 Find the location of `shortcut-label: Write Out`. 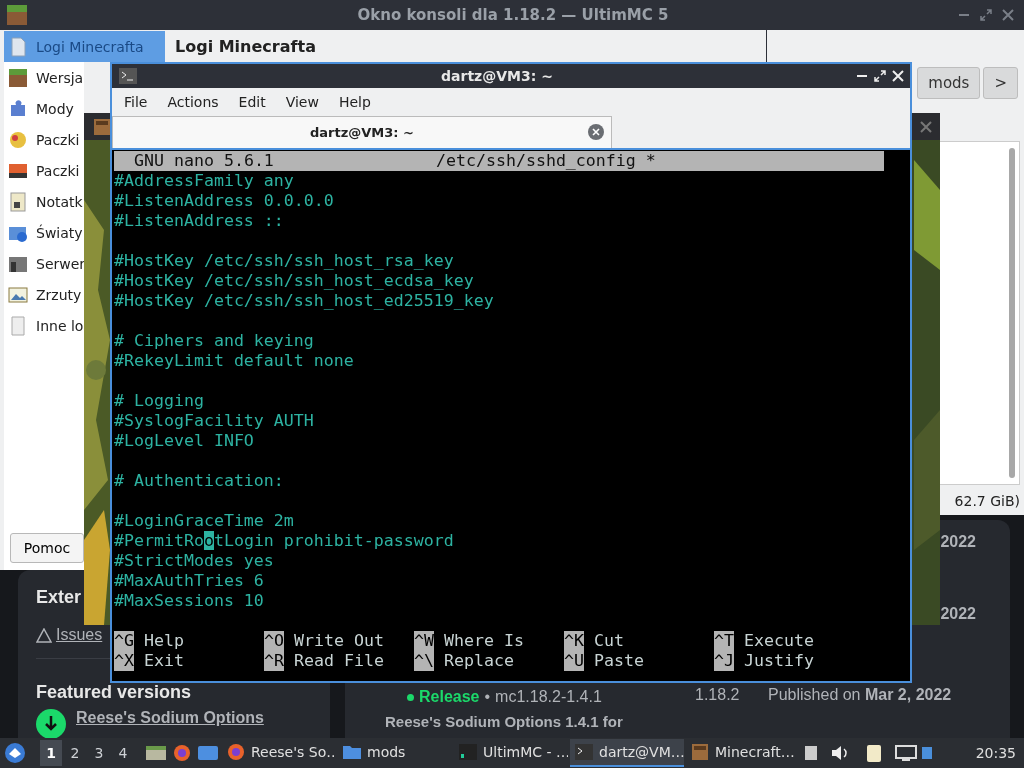

shortcut-label: Write Out is located at coordinates (339, 641).